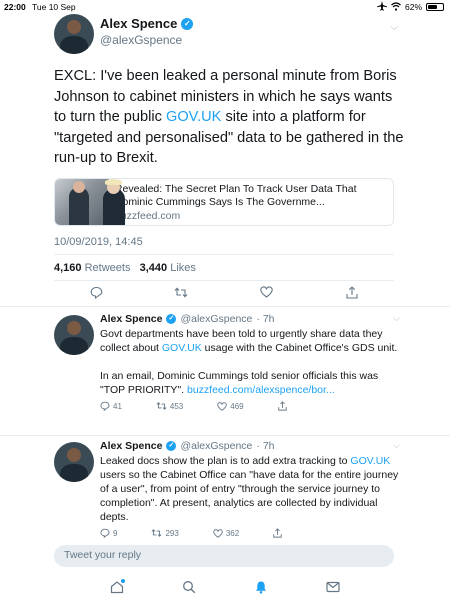 This screenshot has width=450, height=600. Describe the element at coordinates (176, 406) in the screenshot. I see `retweet-count: 453` at that location.